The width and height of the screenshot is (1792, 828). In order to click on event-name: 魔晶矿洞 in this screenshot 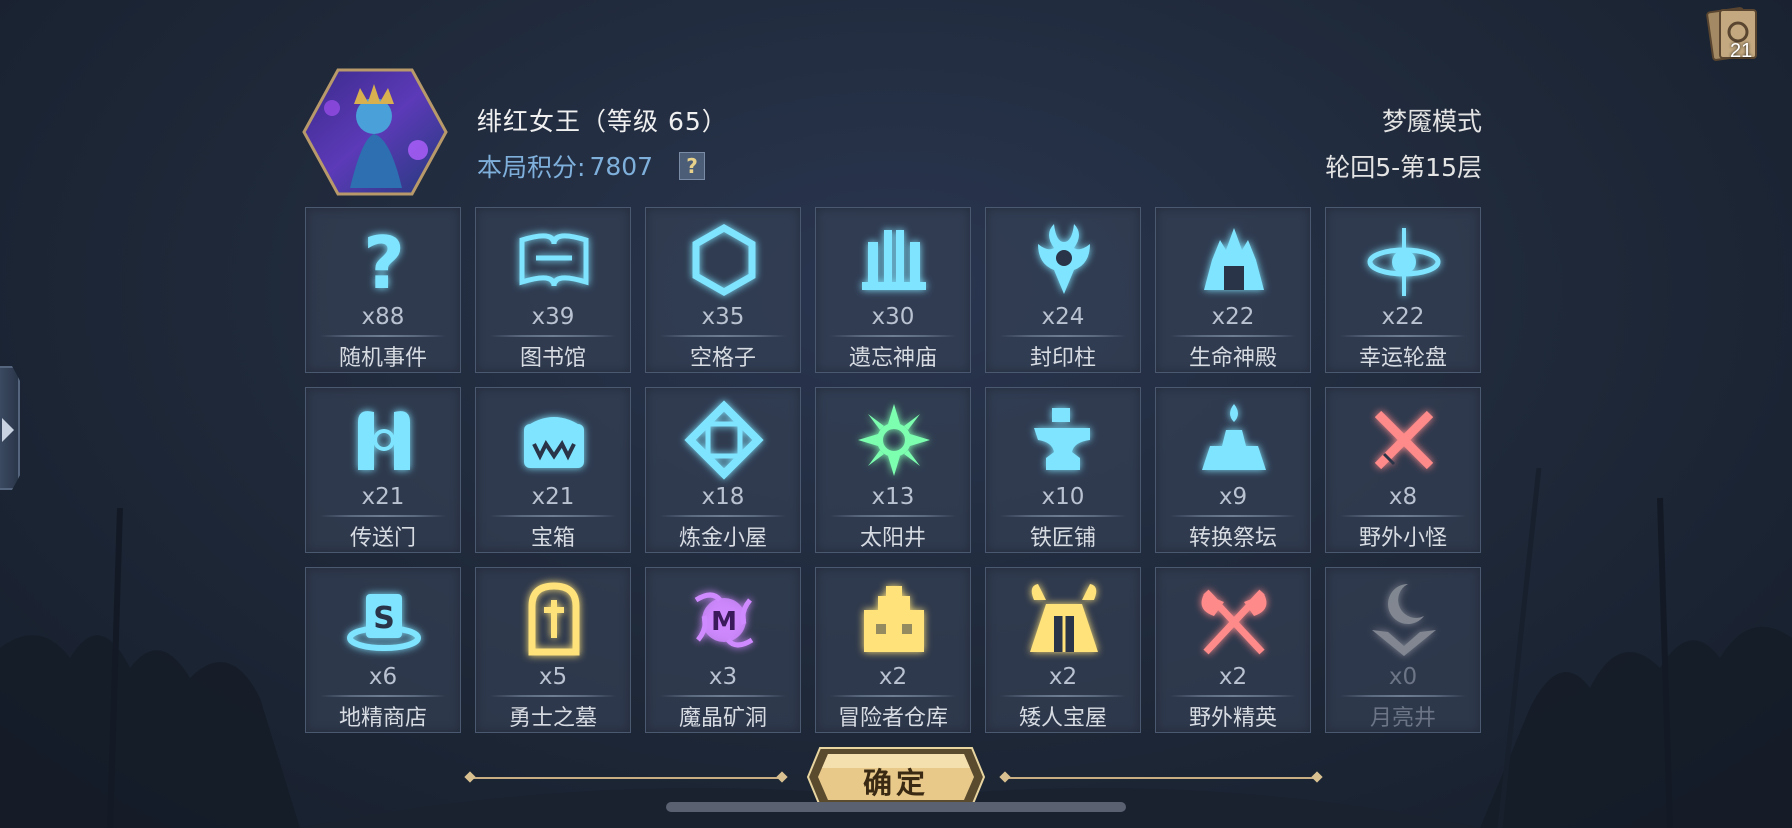, I will do `click(722, 718)`.